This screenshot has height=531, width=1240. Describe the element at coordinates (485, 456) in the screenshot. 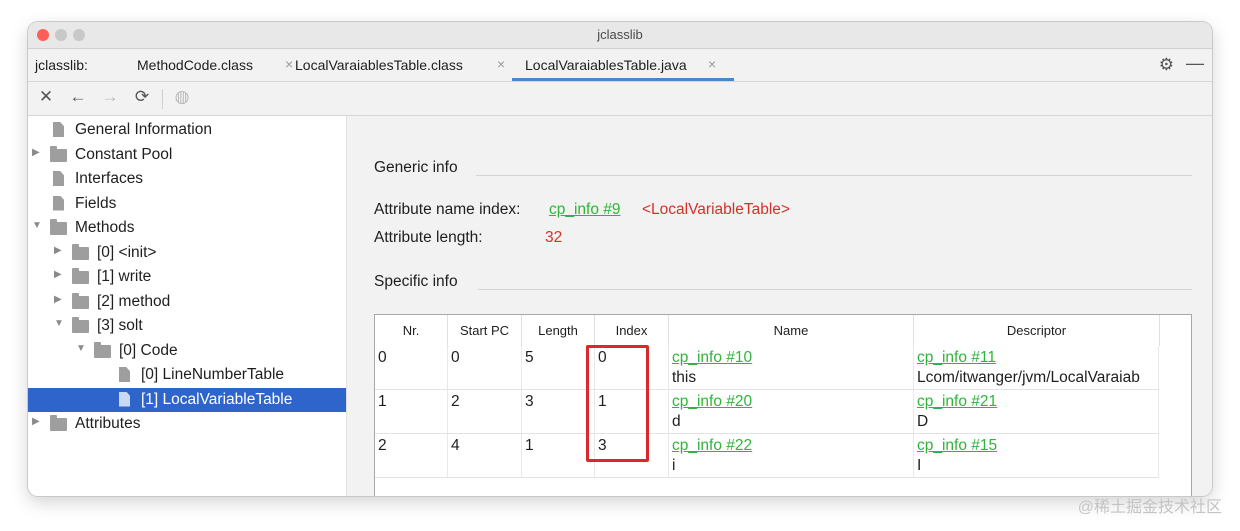

I see `table-cell-start-pc: 4` at that location.